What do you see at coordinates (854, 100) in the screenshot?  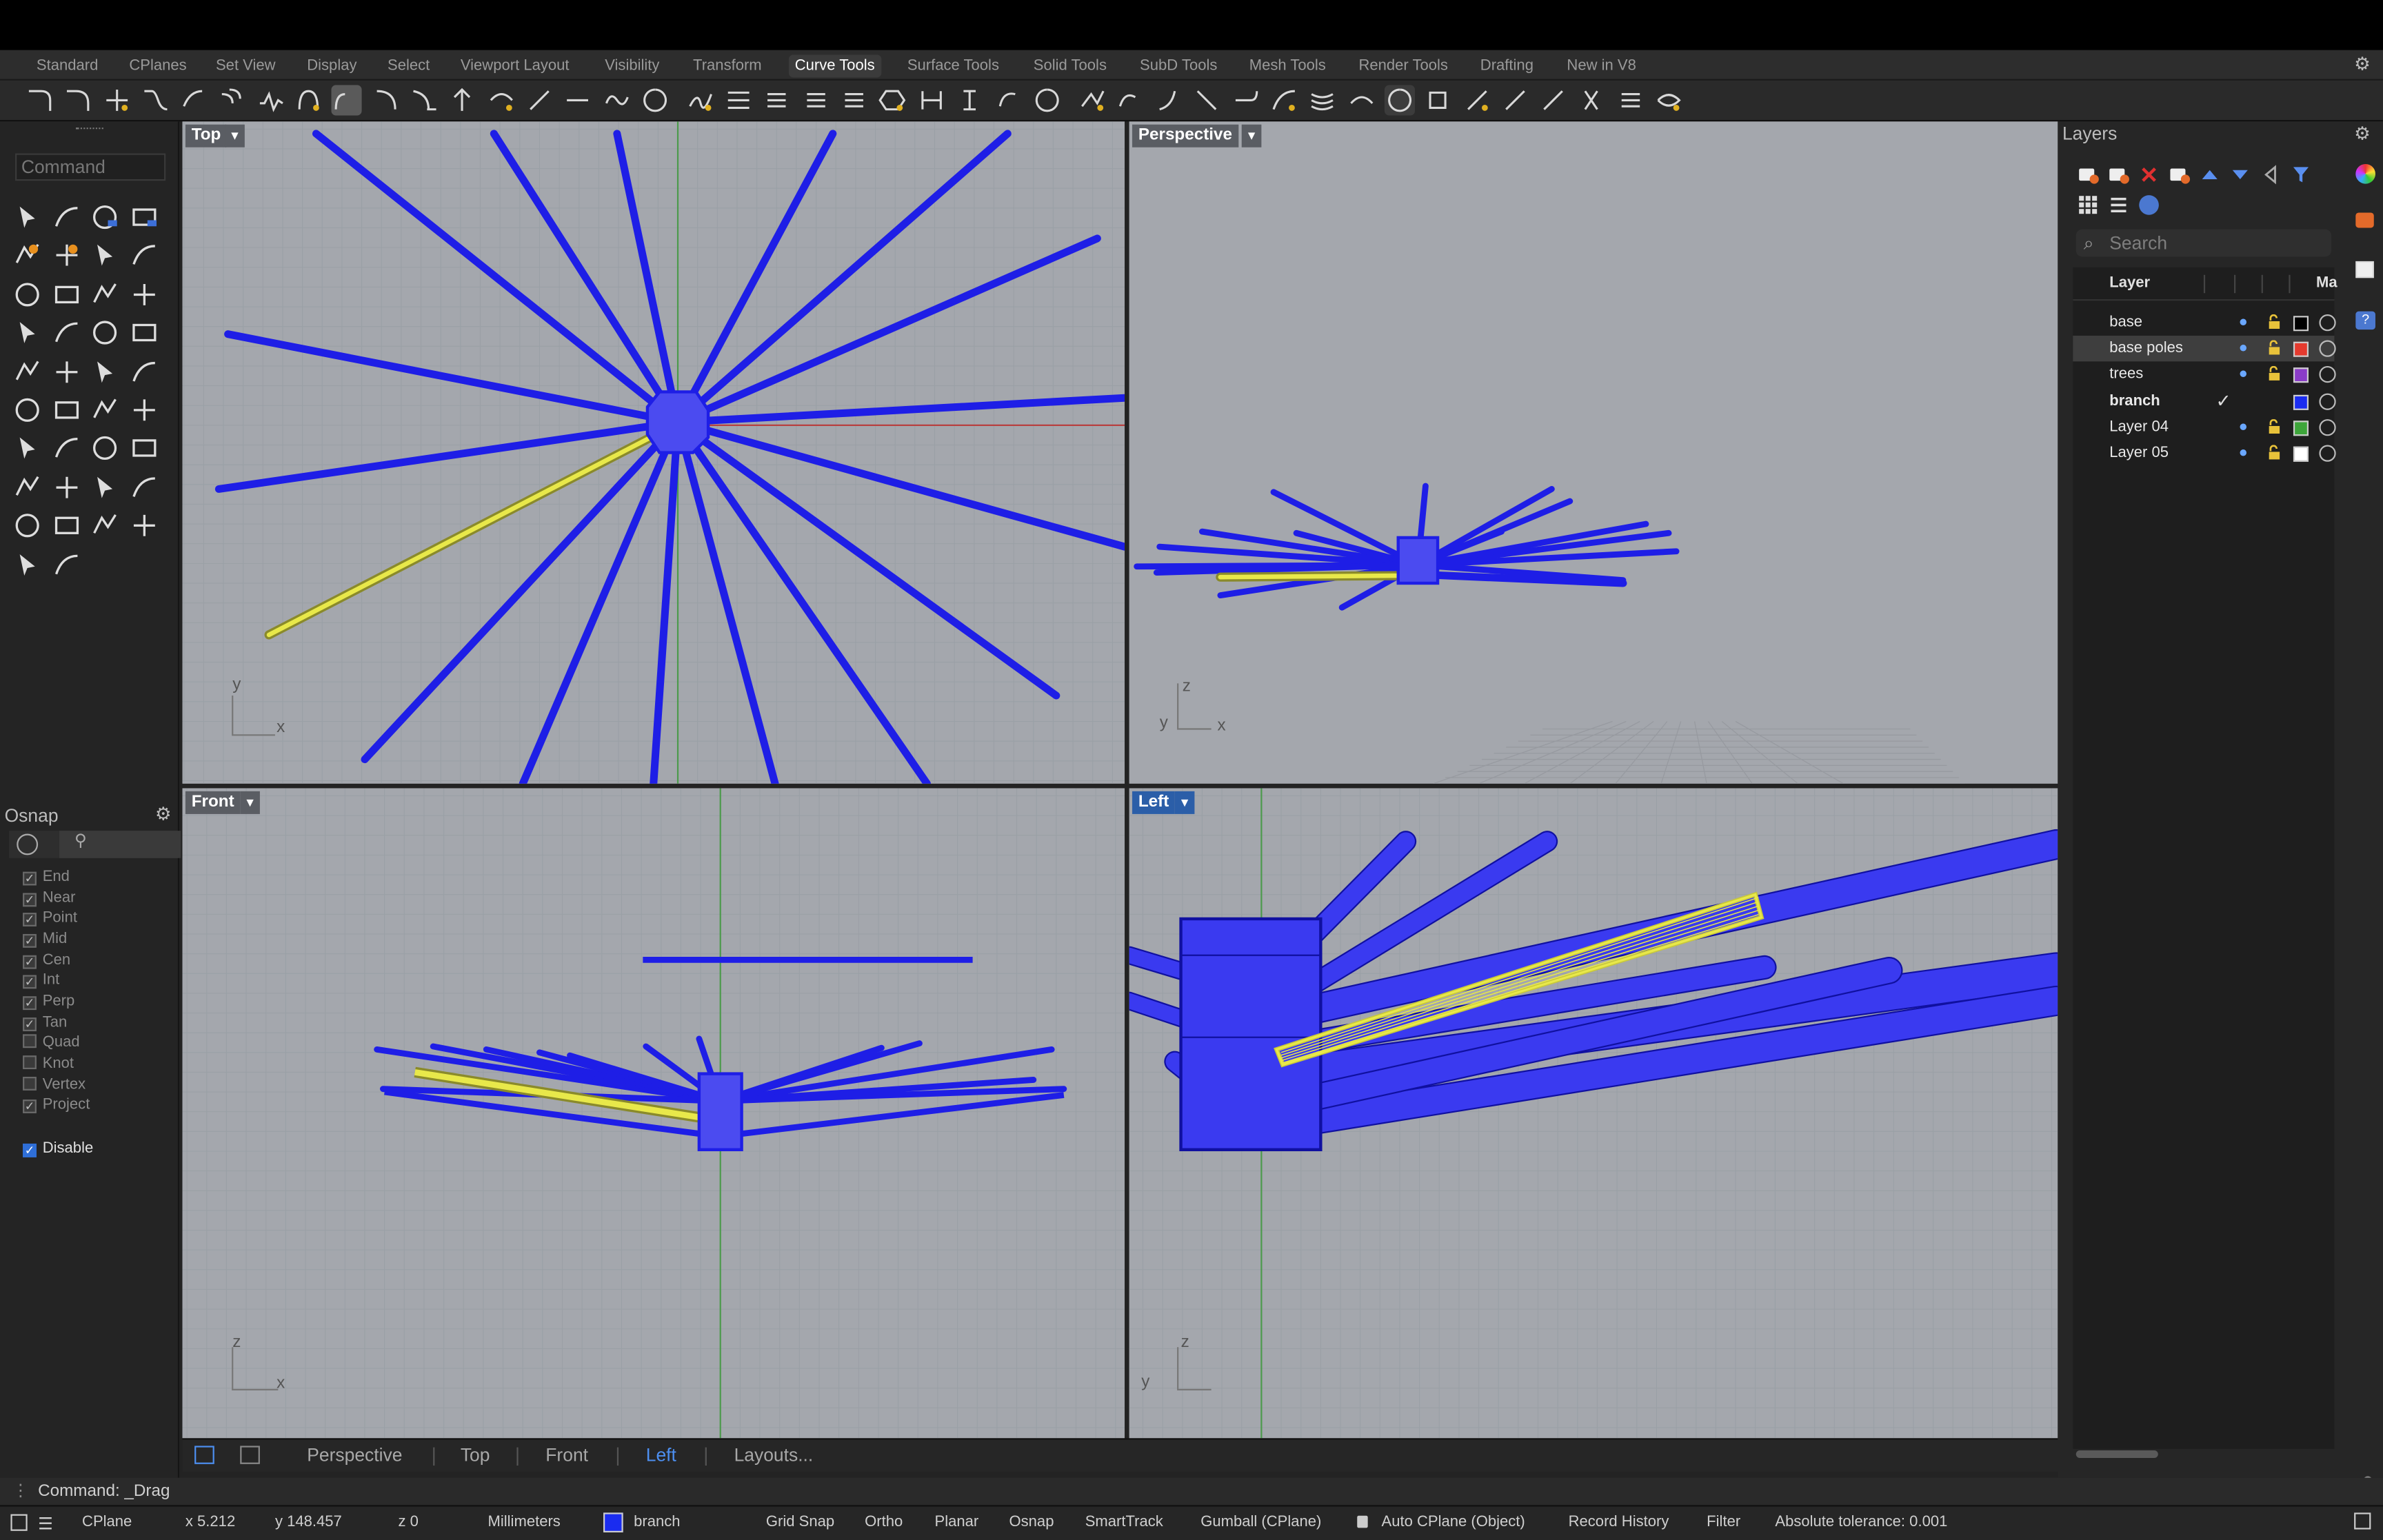 I see `fair-icon` at bounding box center [854, 100].